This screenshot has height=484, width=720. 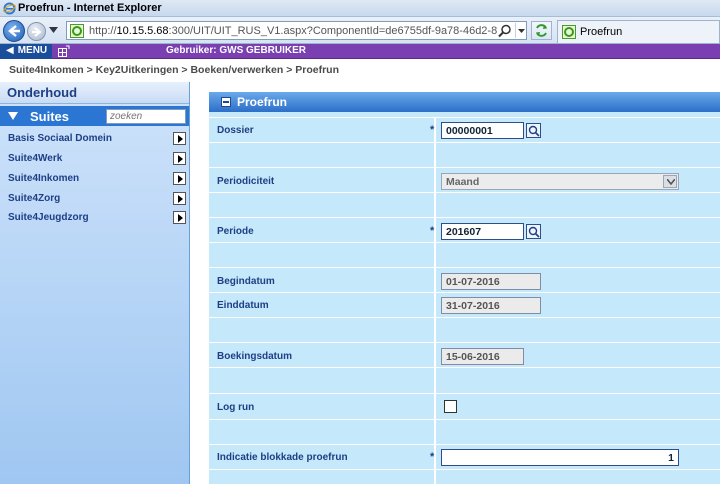 What do you see at coordinates (569, 32) in the screenshot?
I see `tab-favicon-icon` at bounding box center [569, 32].